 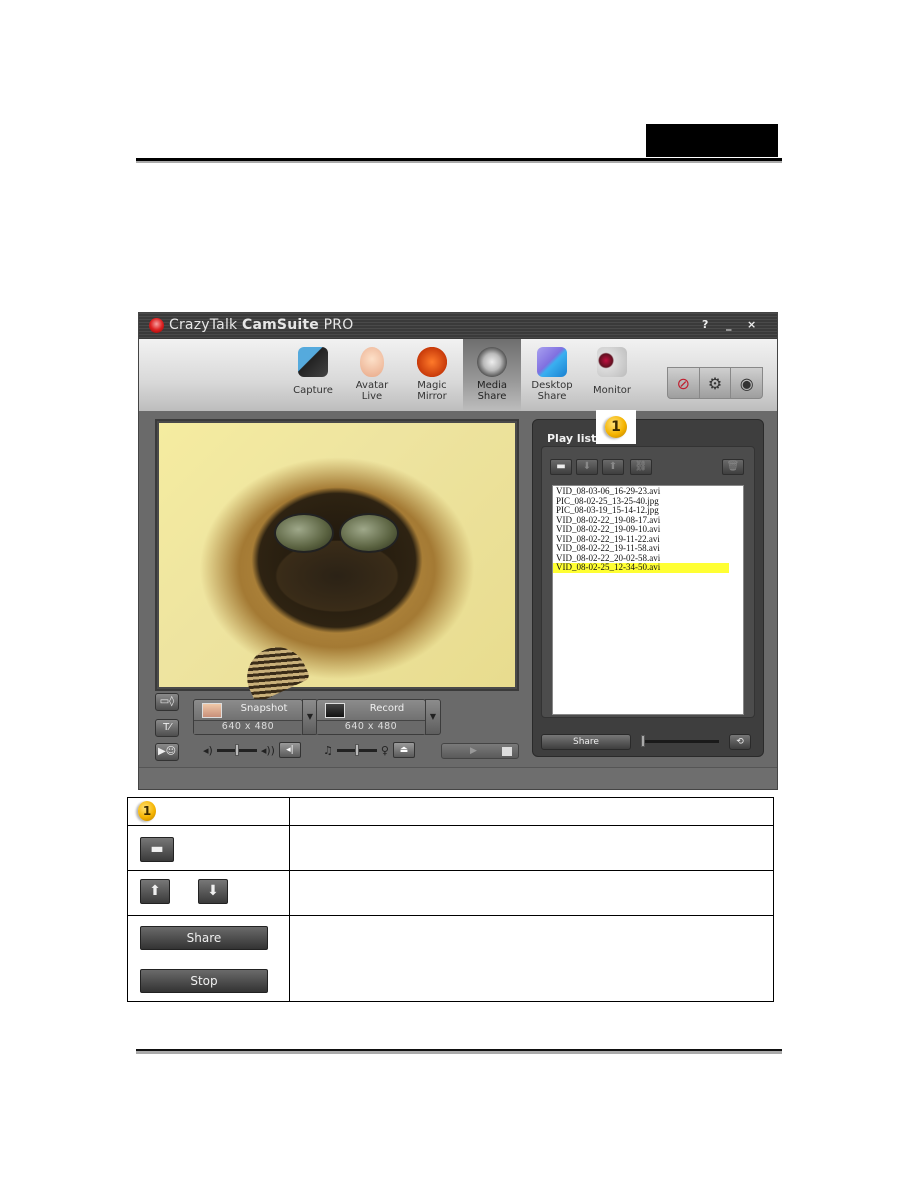 I want to click on legend-row: ⬆ ⬇, so click(x=451, y=893).